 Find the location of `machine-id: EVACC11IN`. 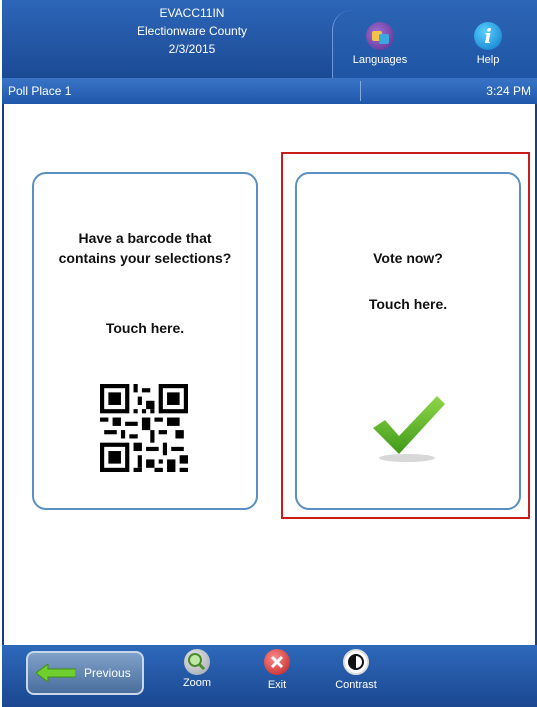

machine-id: EVACC11IN is located at coordinates (192, 13).